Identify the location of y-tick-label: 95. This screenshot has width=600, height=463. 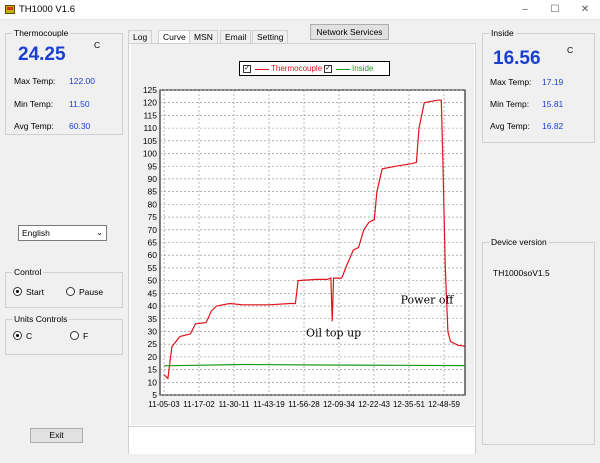
(153, 166).